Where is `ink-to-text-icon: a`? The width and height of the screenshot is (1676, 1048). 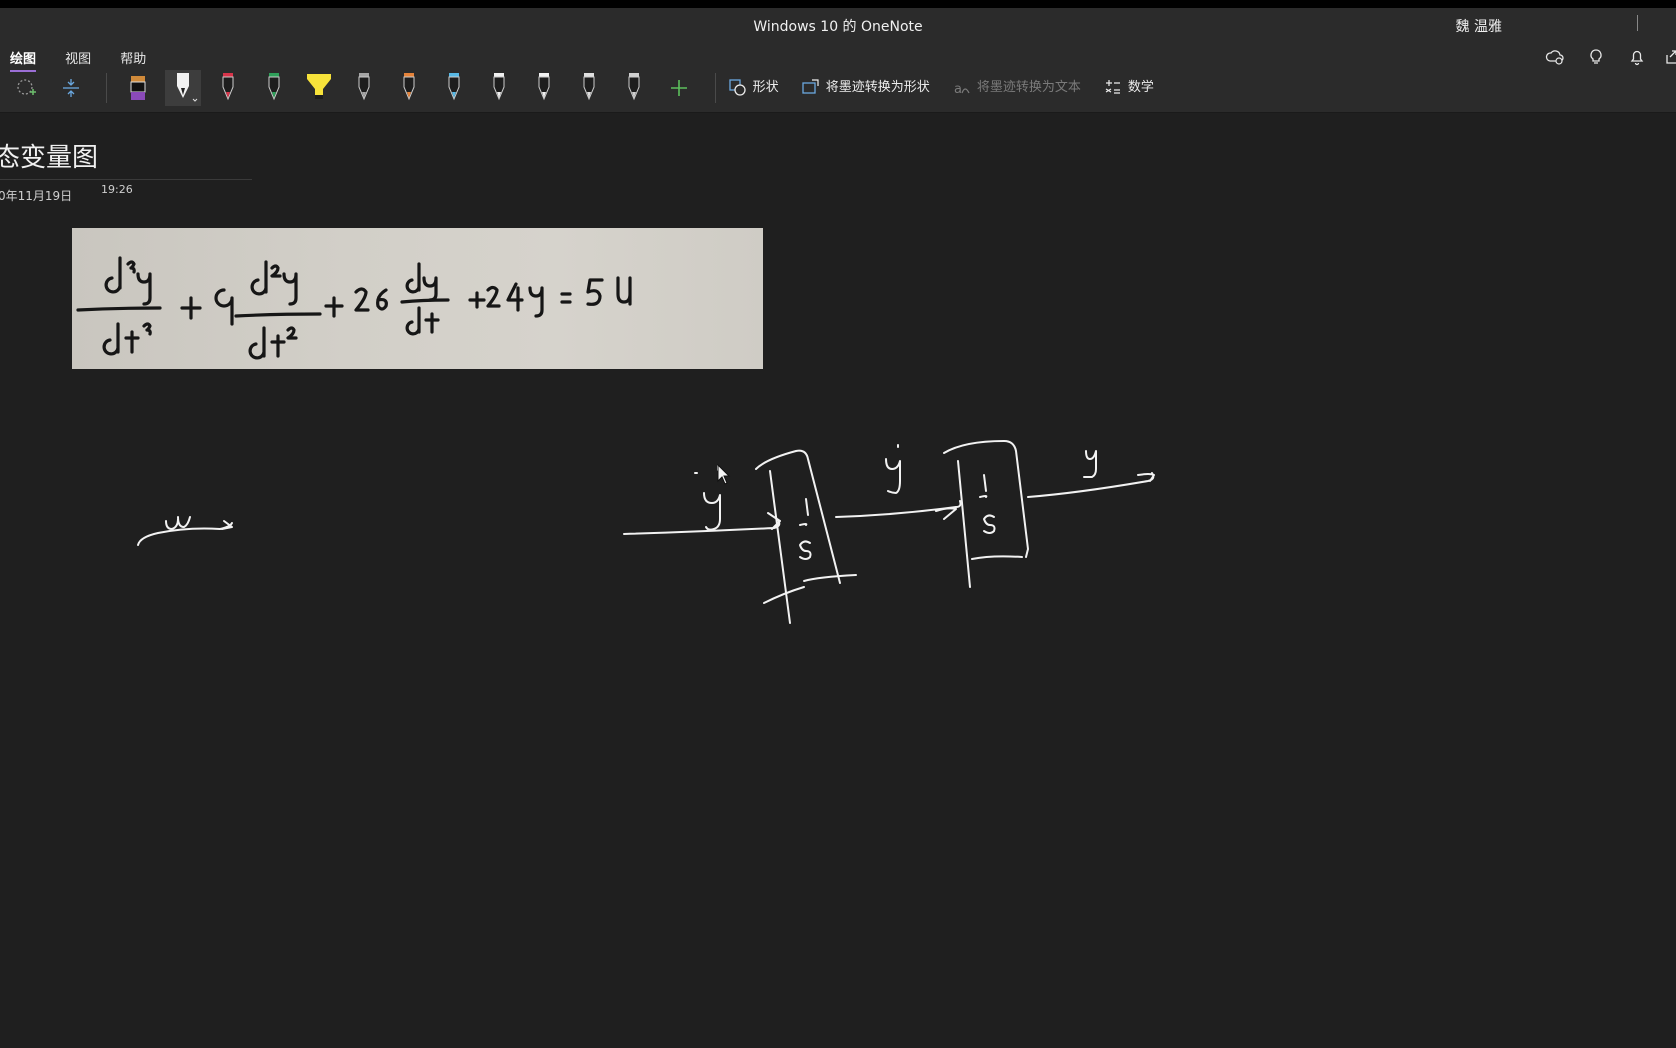 ink-to-text-icon: a is located at coordinates (962, 89).